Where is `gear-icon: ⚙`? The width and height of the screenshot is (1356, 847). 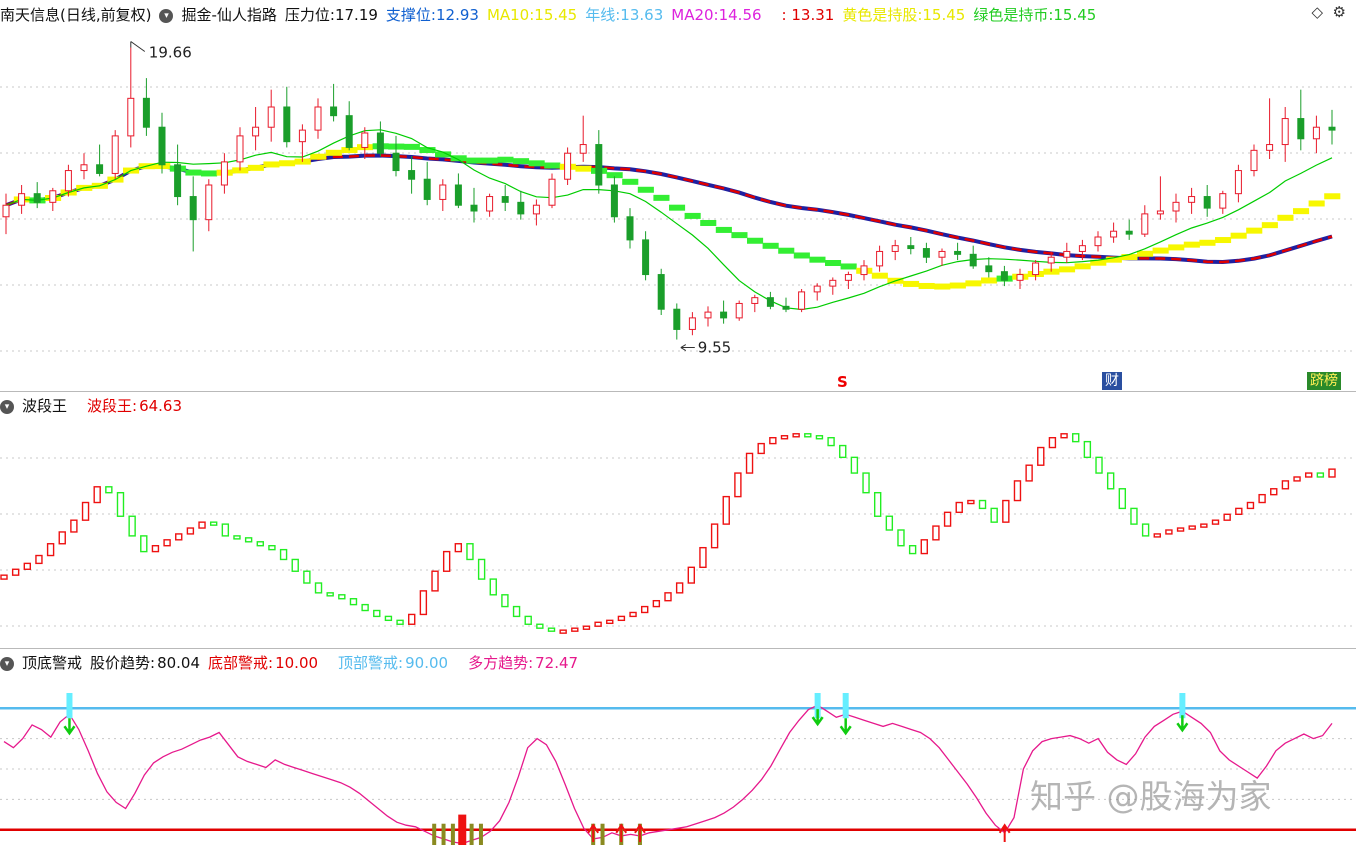
gear-icon: ⚙ is located at coordinates (1339, 12).